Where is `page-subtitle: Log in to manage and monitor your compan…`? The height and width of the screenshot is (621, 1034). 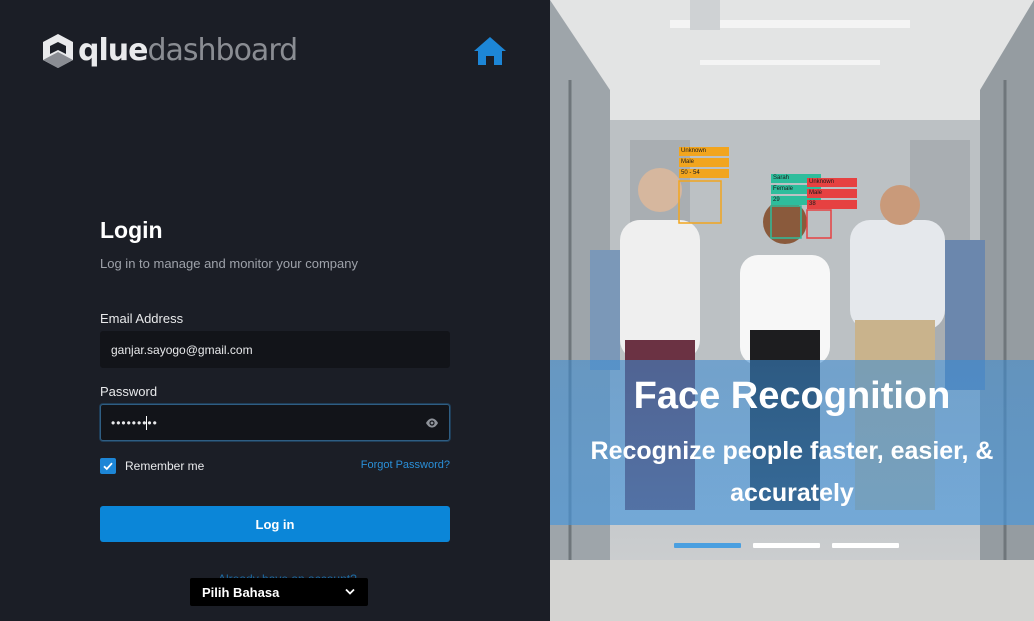 page-subtitle: Log in to manage and monitor your compan… is located at coordinates (229, 263).